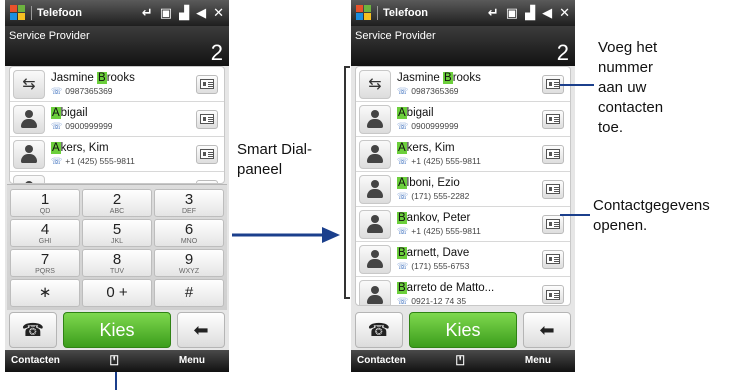 This screenshot has height=390, width=730. I want to click on contact-row: Alboni, Ezio ☏ (171) 555-2282, so click(463, 189).